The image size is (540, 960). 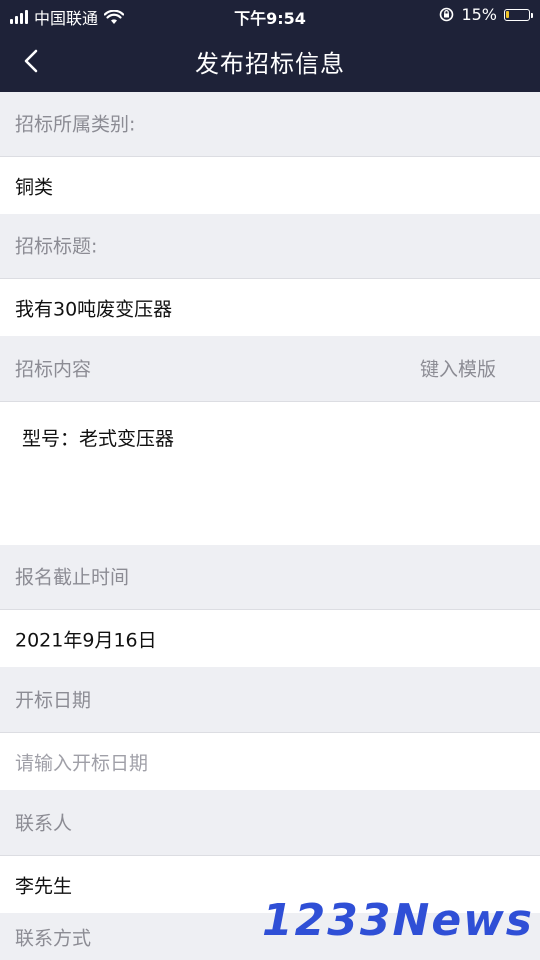 I want to click on insert-template-button: 键入模版, so click(x=458, y=368).